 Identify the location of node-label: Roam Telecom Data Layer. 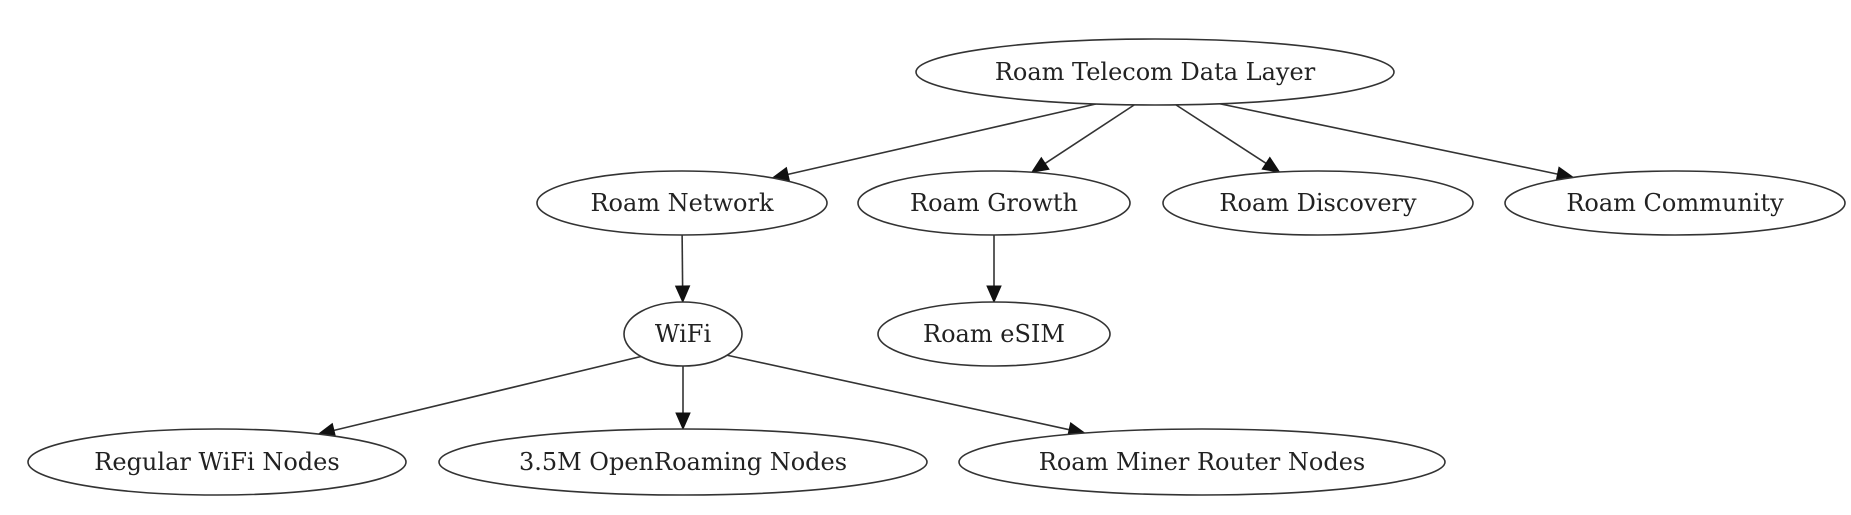
(1155, 72).